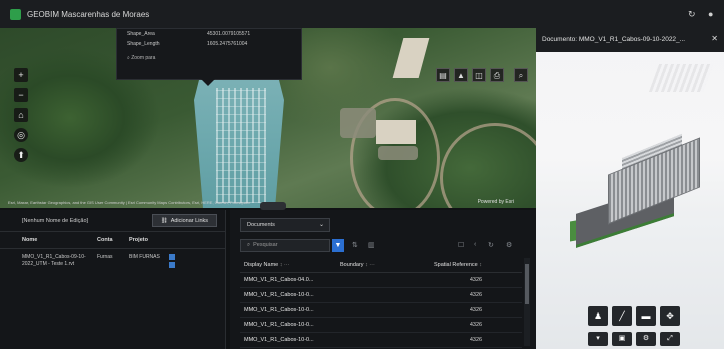 Image resolution: width=724 pixels, height=349 pixels. I want to click on esri-credit: Powered by Esri, so click(495, 202).